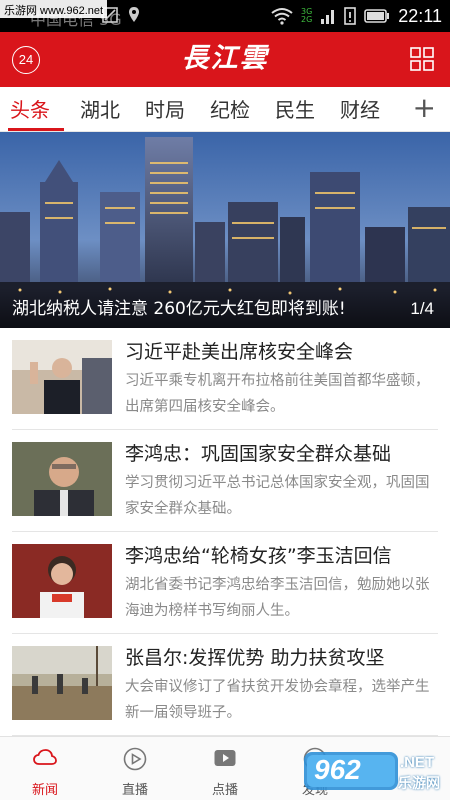  Describe the element at coordinates (350, 16) in the screenshot. I see `sim-alert-icon` at that location.